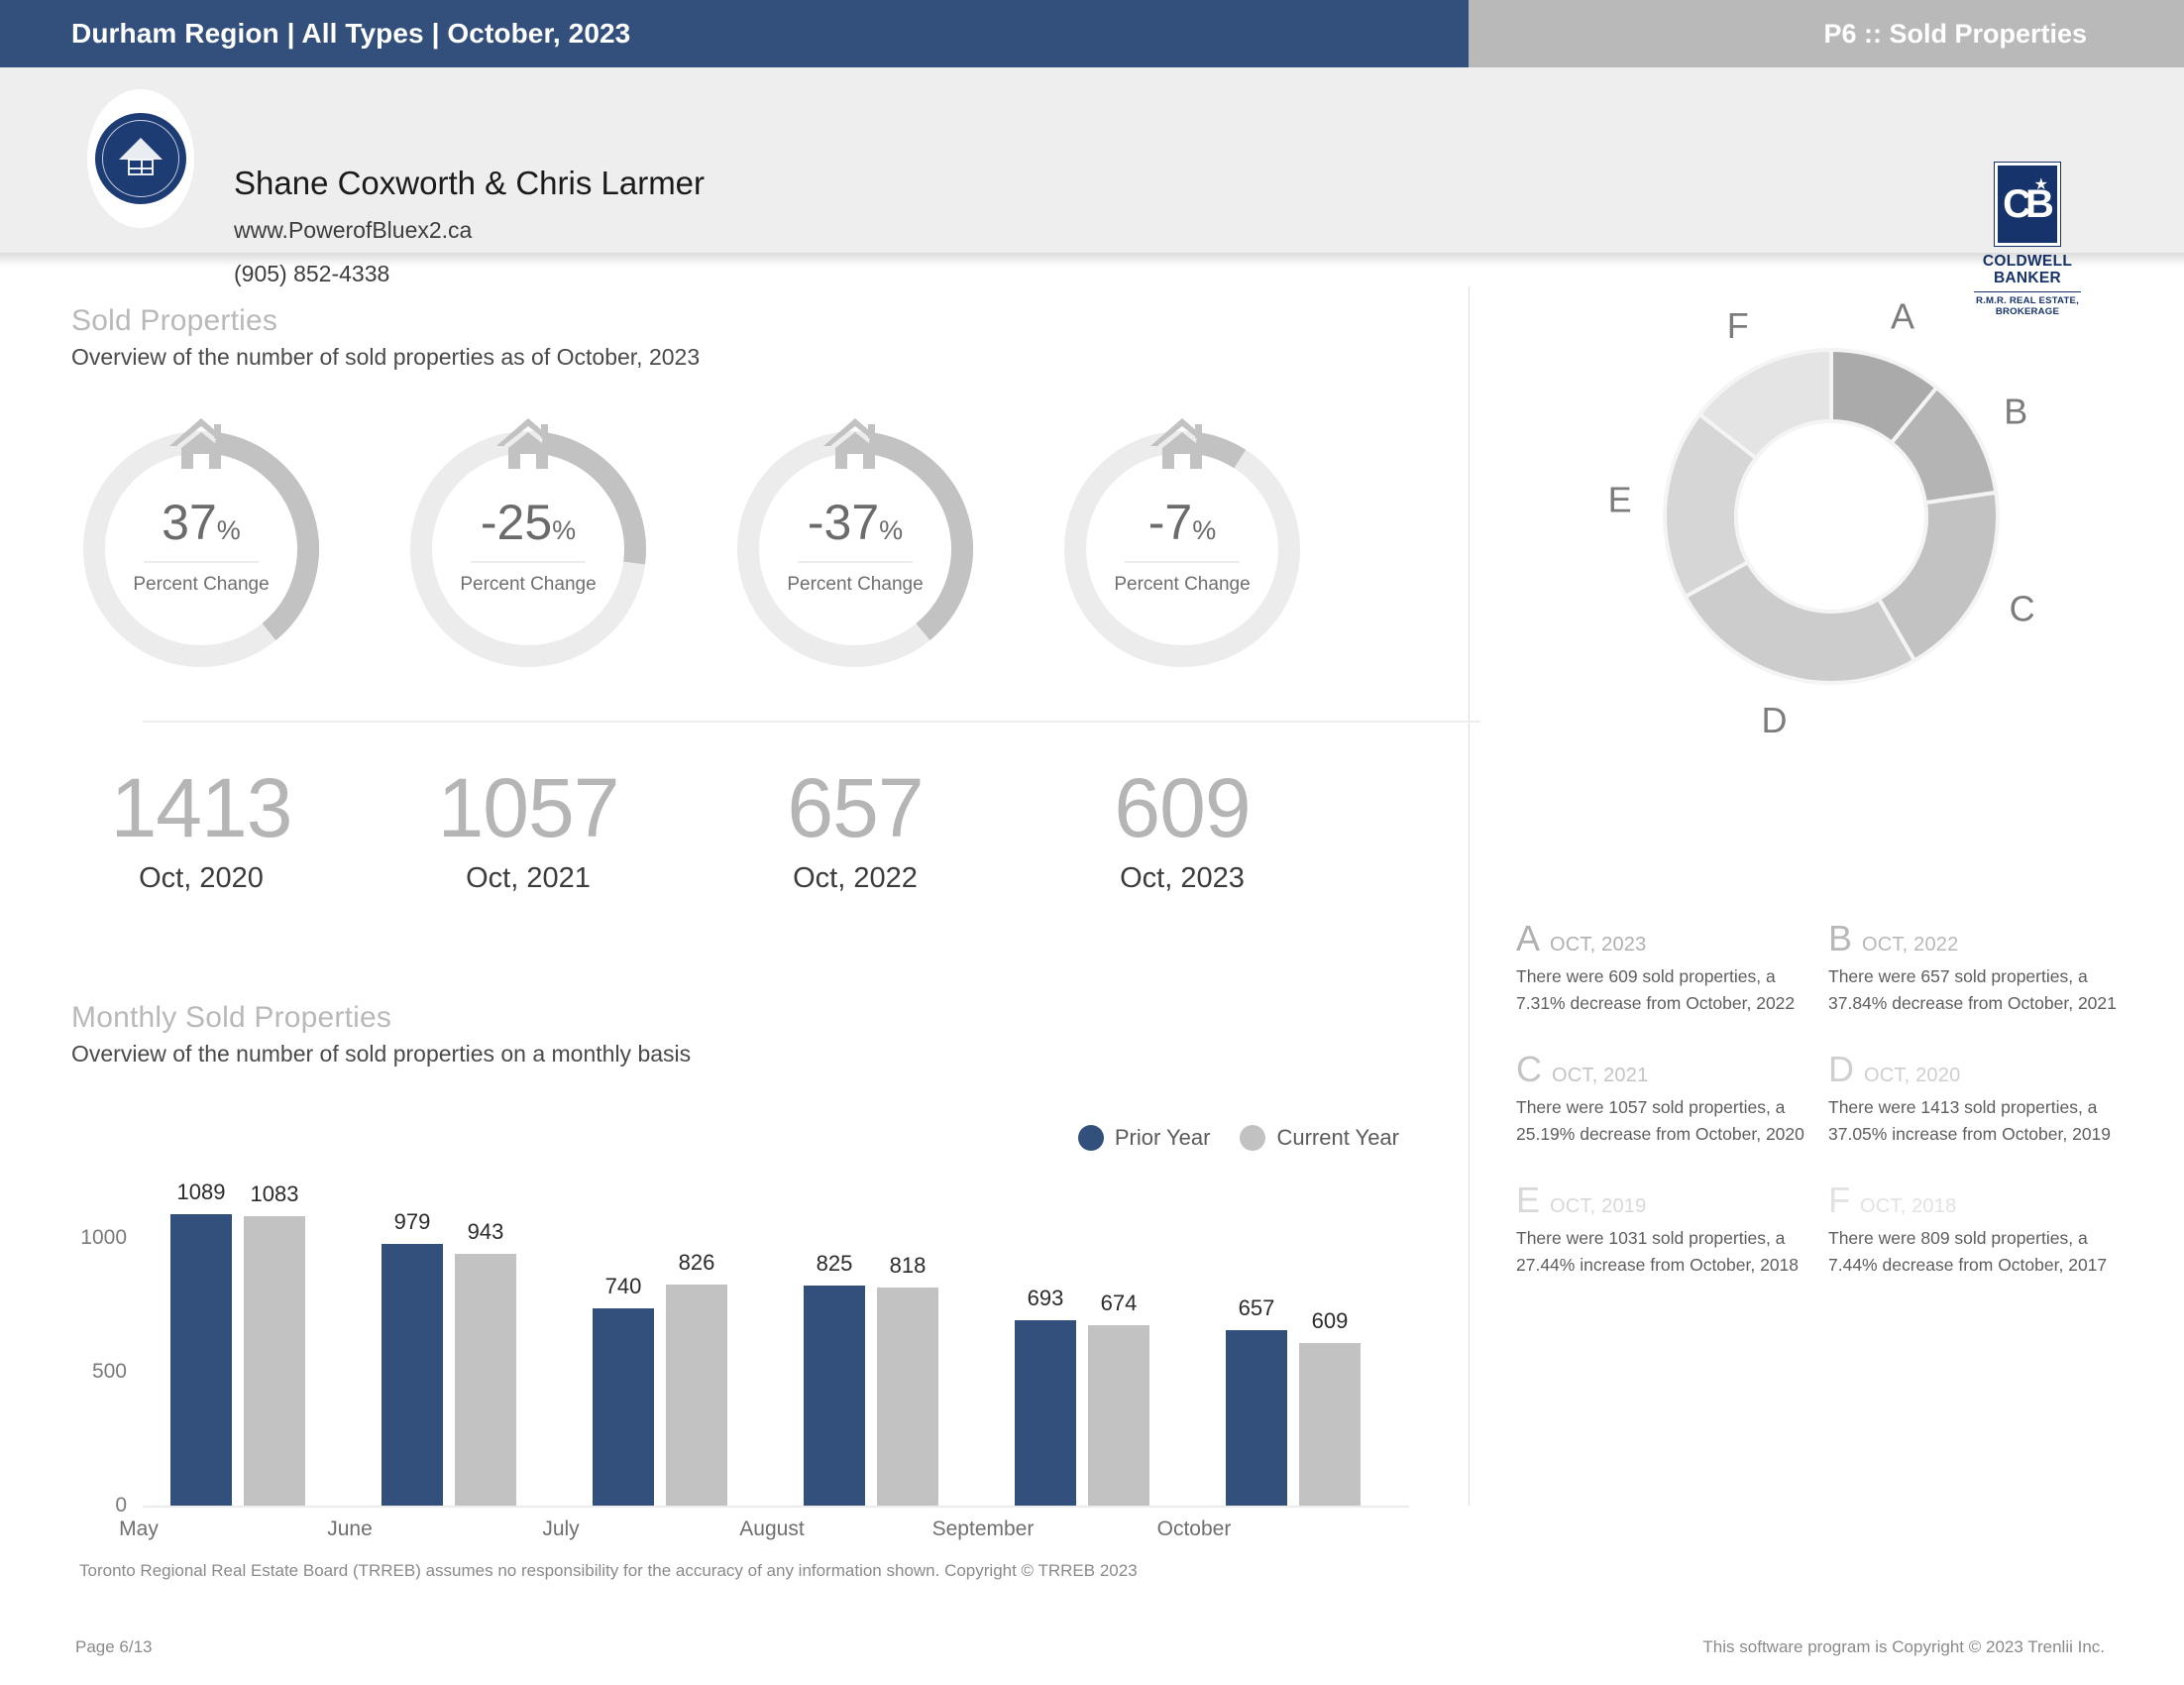 The image size is (2184, 1685). I want to click on x-tick-label: June, so click(350, 1528).